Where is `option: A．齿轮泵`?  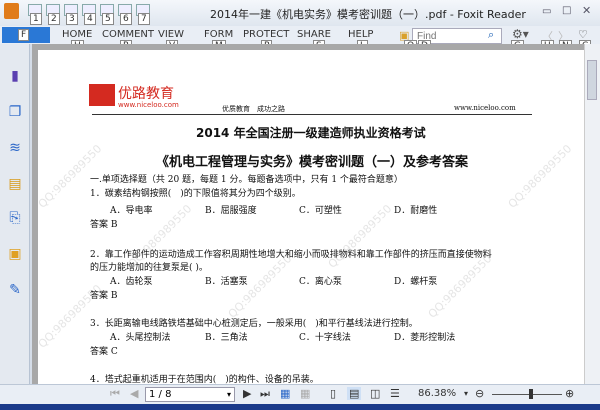
option: A．齿轮泵 is located at coordinates (131, 282).